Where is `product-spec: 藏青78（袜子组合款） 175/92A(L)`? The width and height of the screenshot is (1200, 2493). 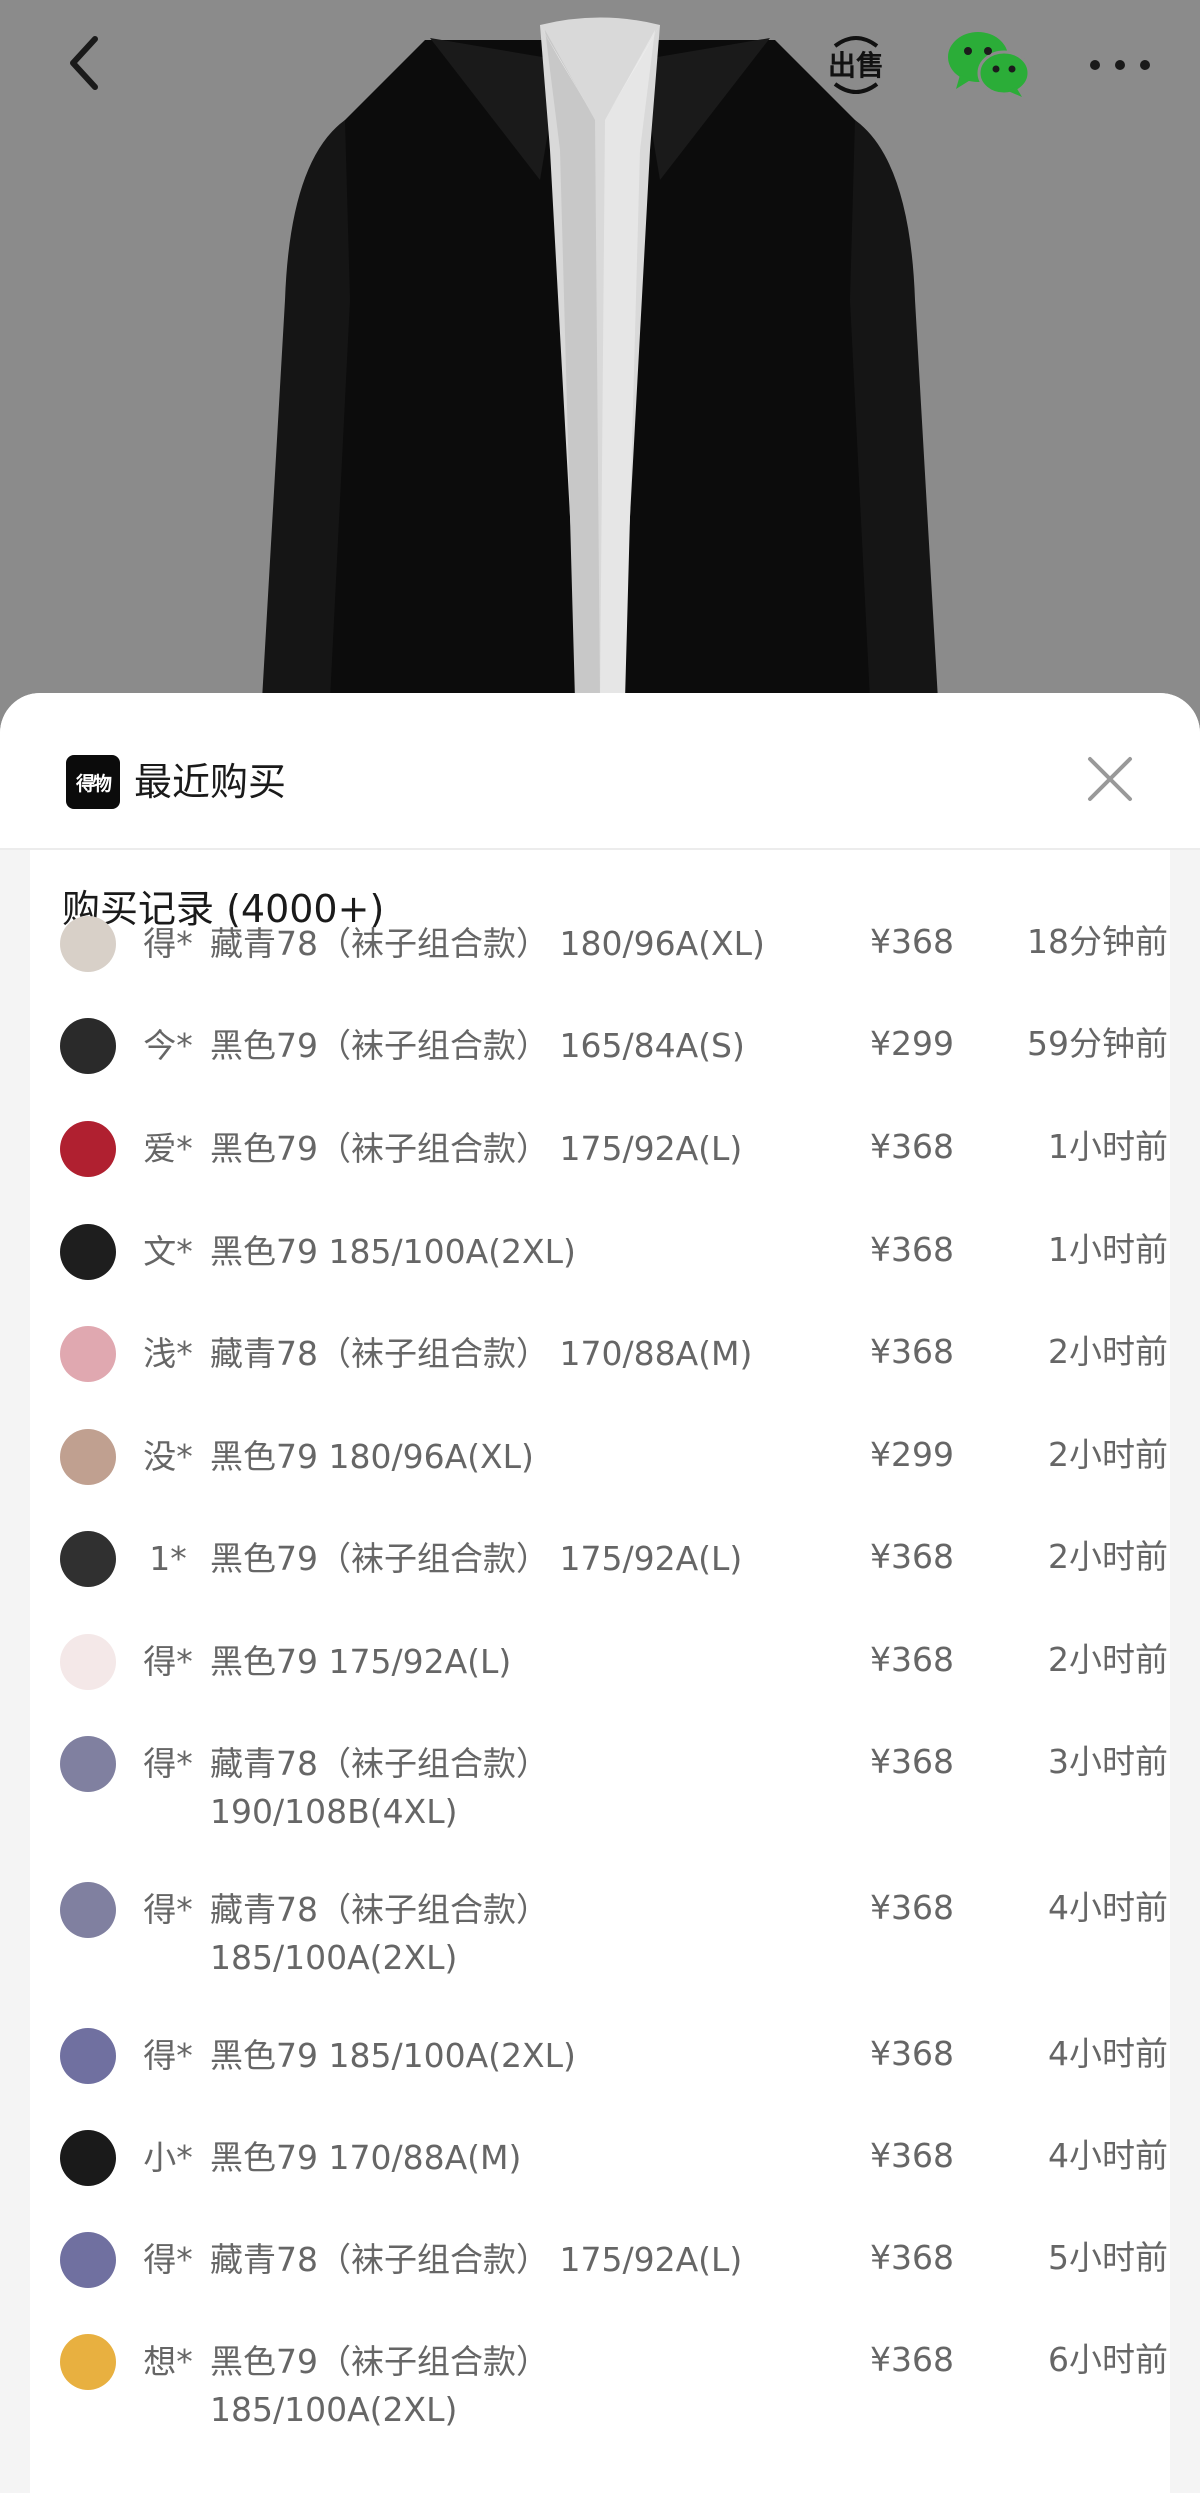
product-spec: 藏青78（袜子组合款） 175/92A(L) is located at coordinates (476, 2259).